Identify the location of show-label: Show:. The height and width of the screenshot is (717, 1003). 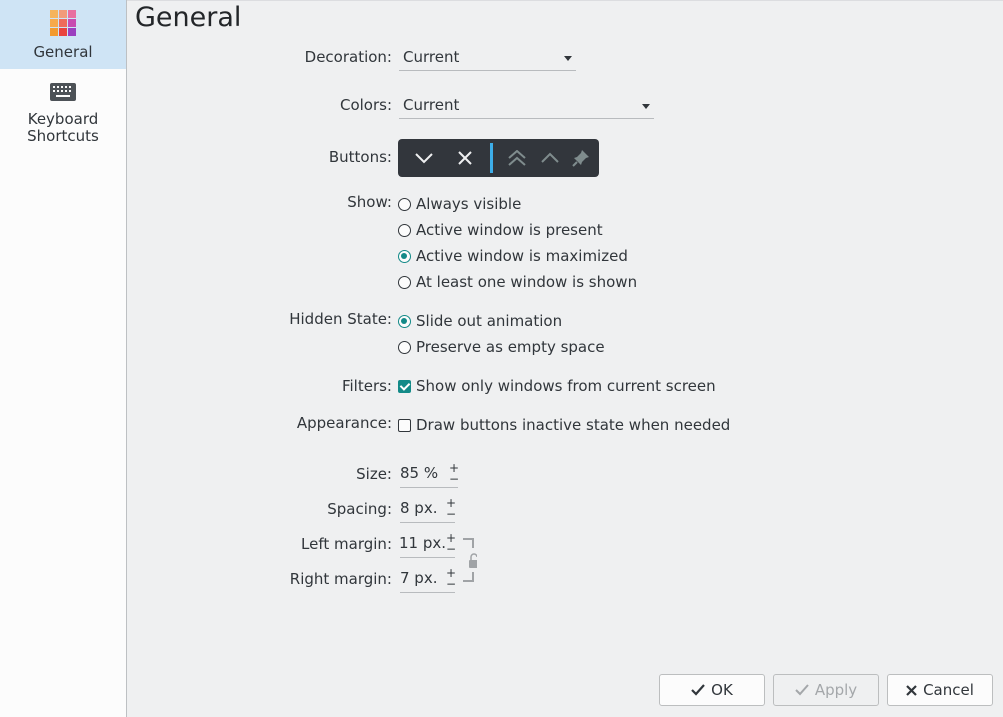
(369, 202).